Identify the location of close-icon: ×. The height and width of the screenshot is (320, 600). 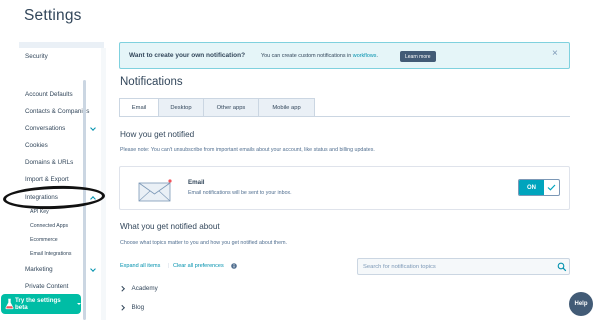
(555, 54).